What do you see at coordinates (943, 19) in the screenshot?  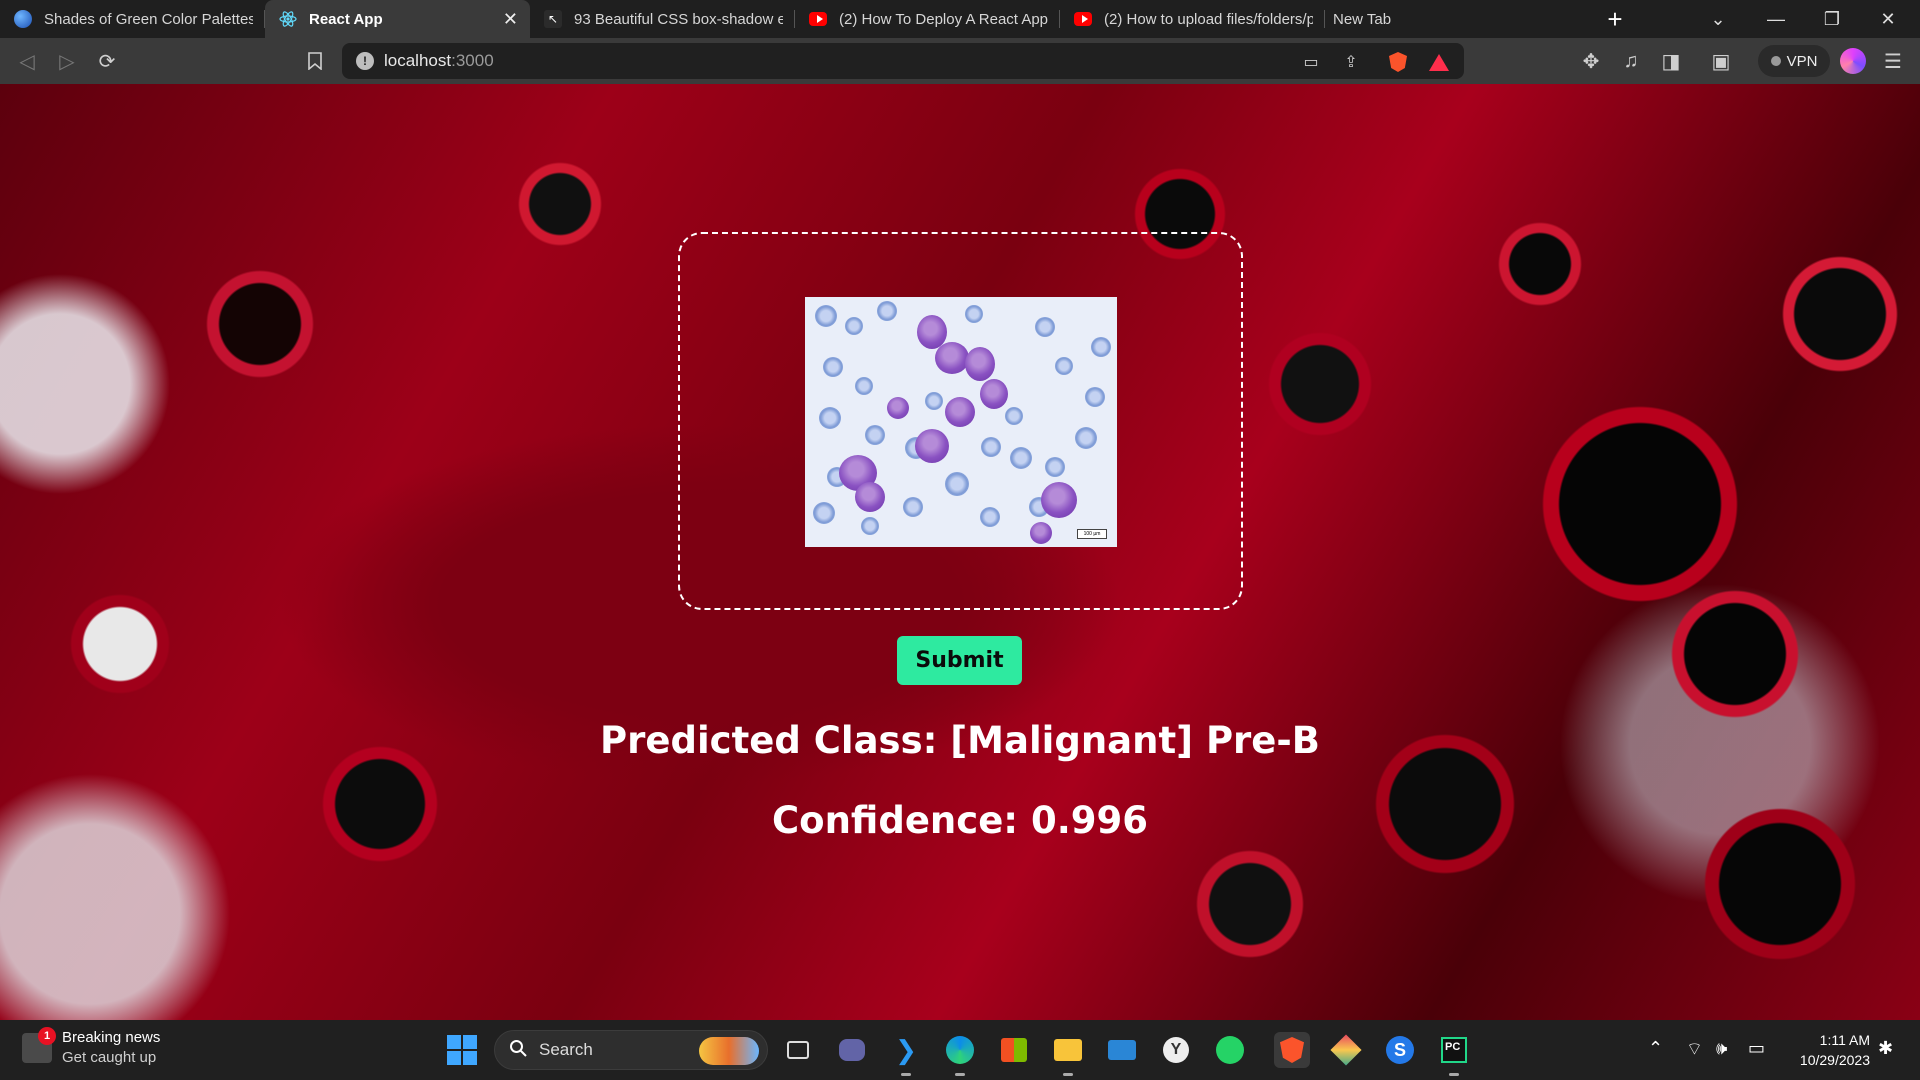 I see `tab-title: (2) How To Deploy A React App T` at bounding box center [943, 19].